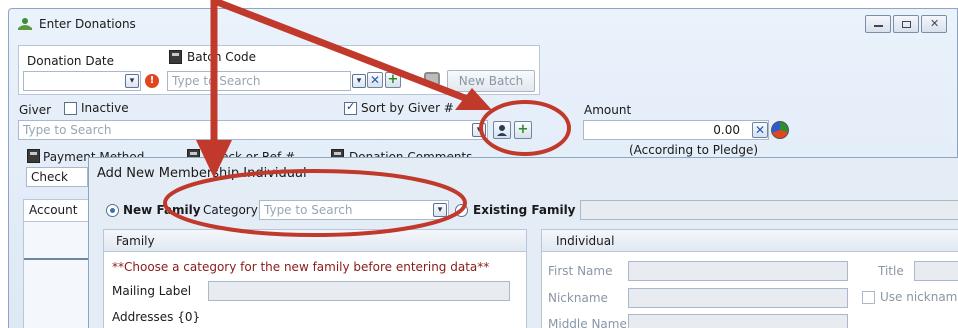 Image resolution: width=958 pixels, height=328 pixels. I want to click on sort-by-giver-checkbox, so click(350, 107).